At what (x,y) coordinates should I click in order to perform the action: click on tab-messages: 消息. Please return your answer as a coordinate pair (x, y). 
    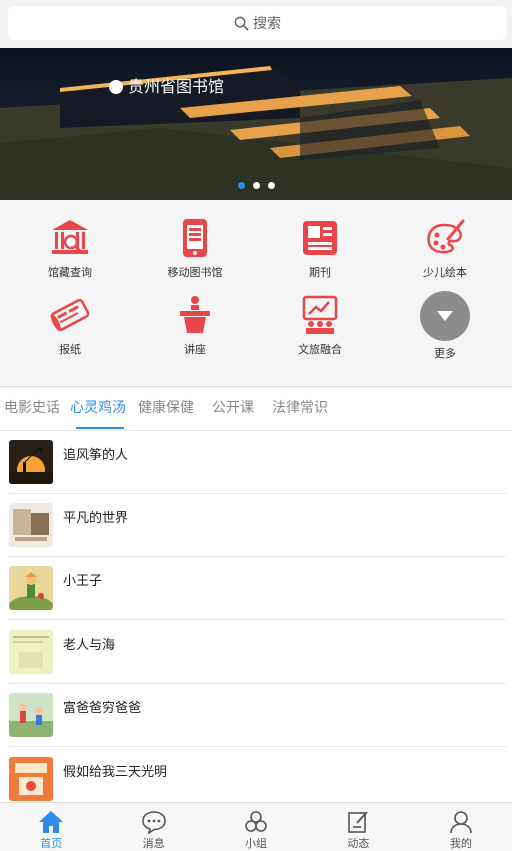
    Looking at the image, I should click on (153, 827).